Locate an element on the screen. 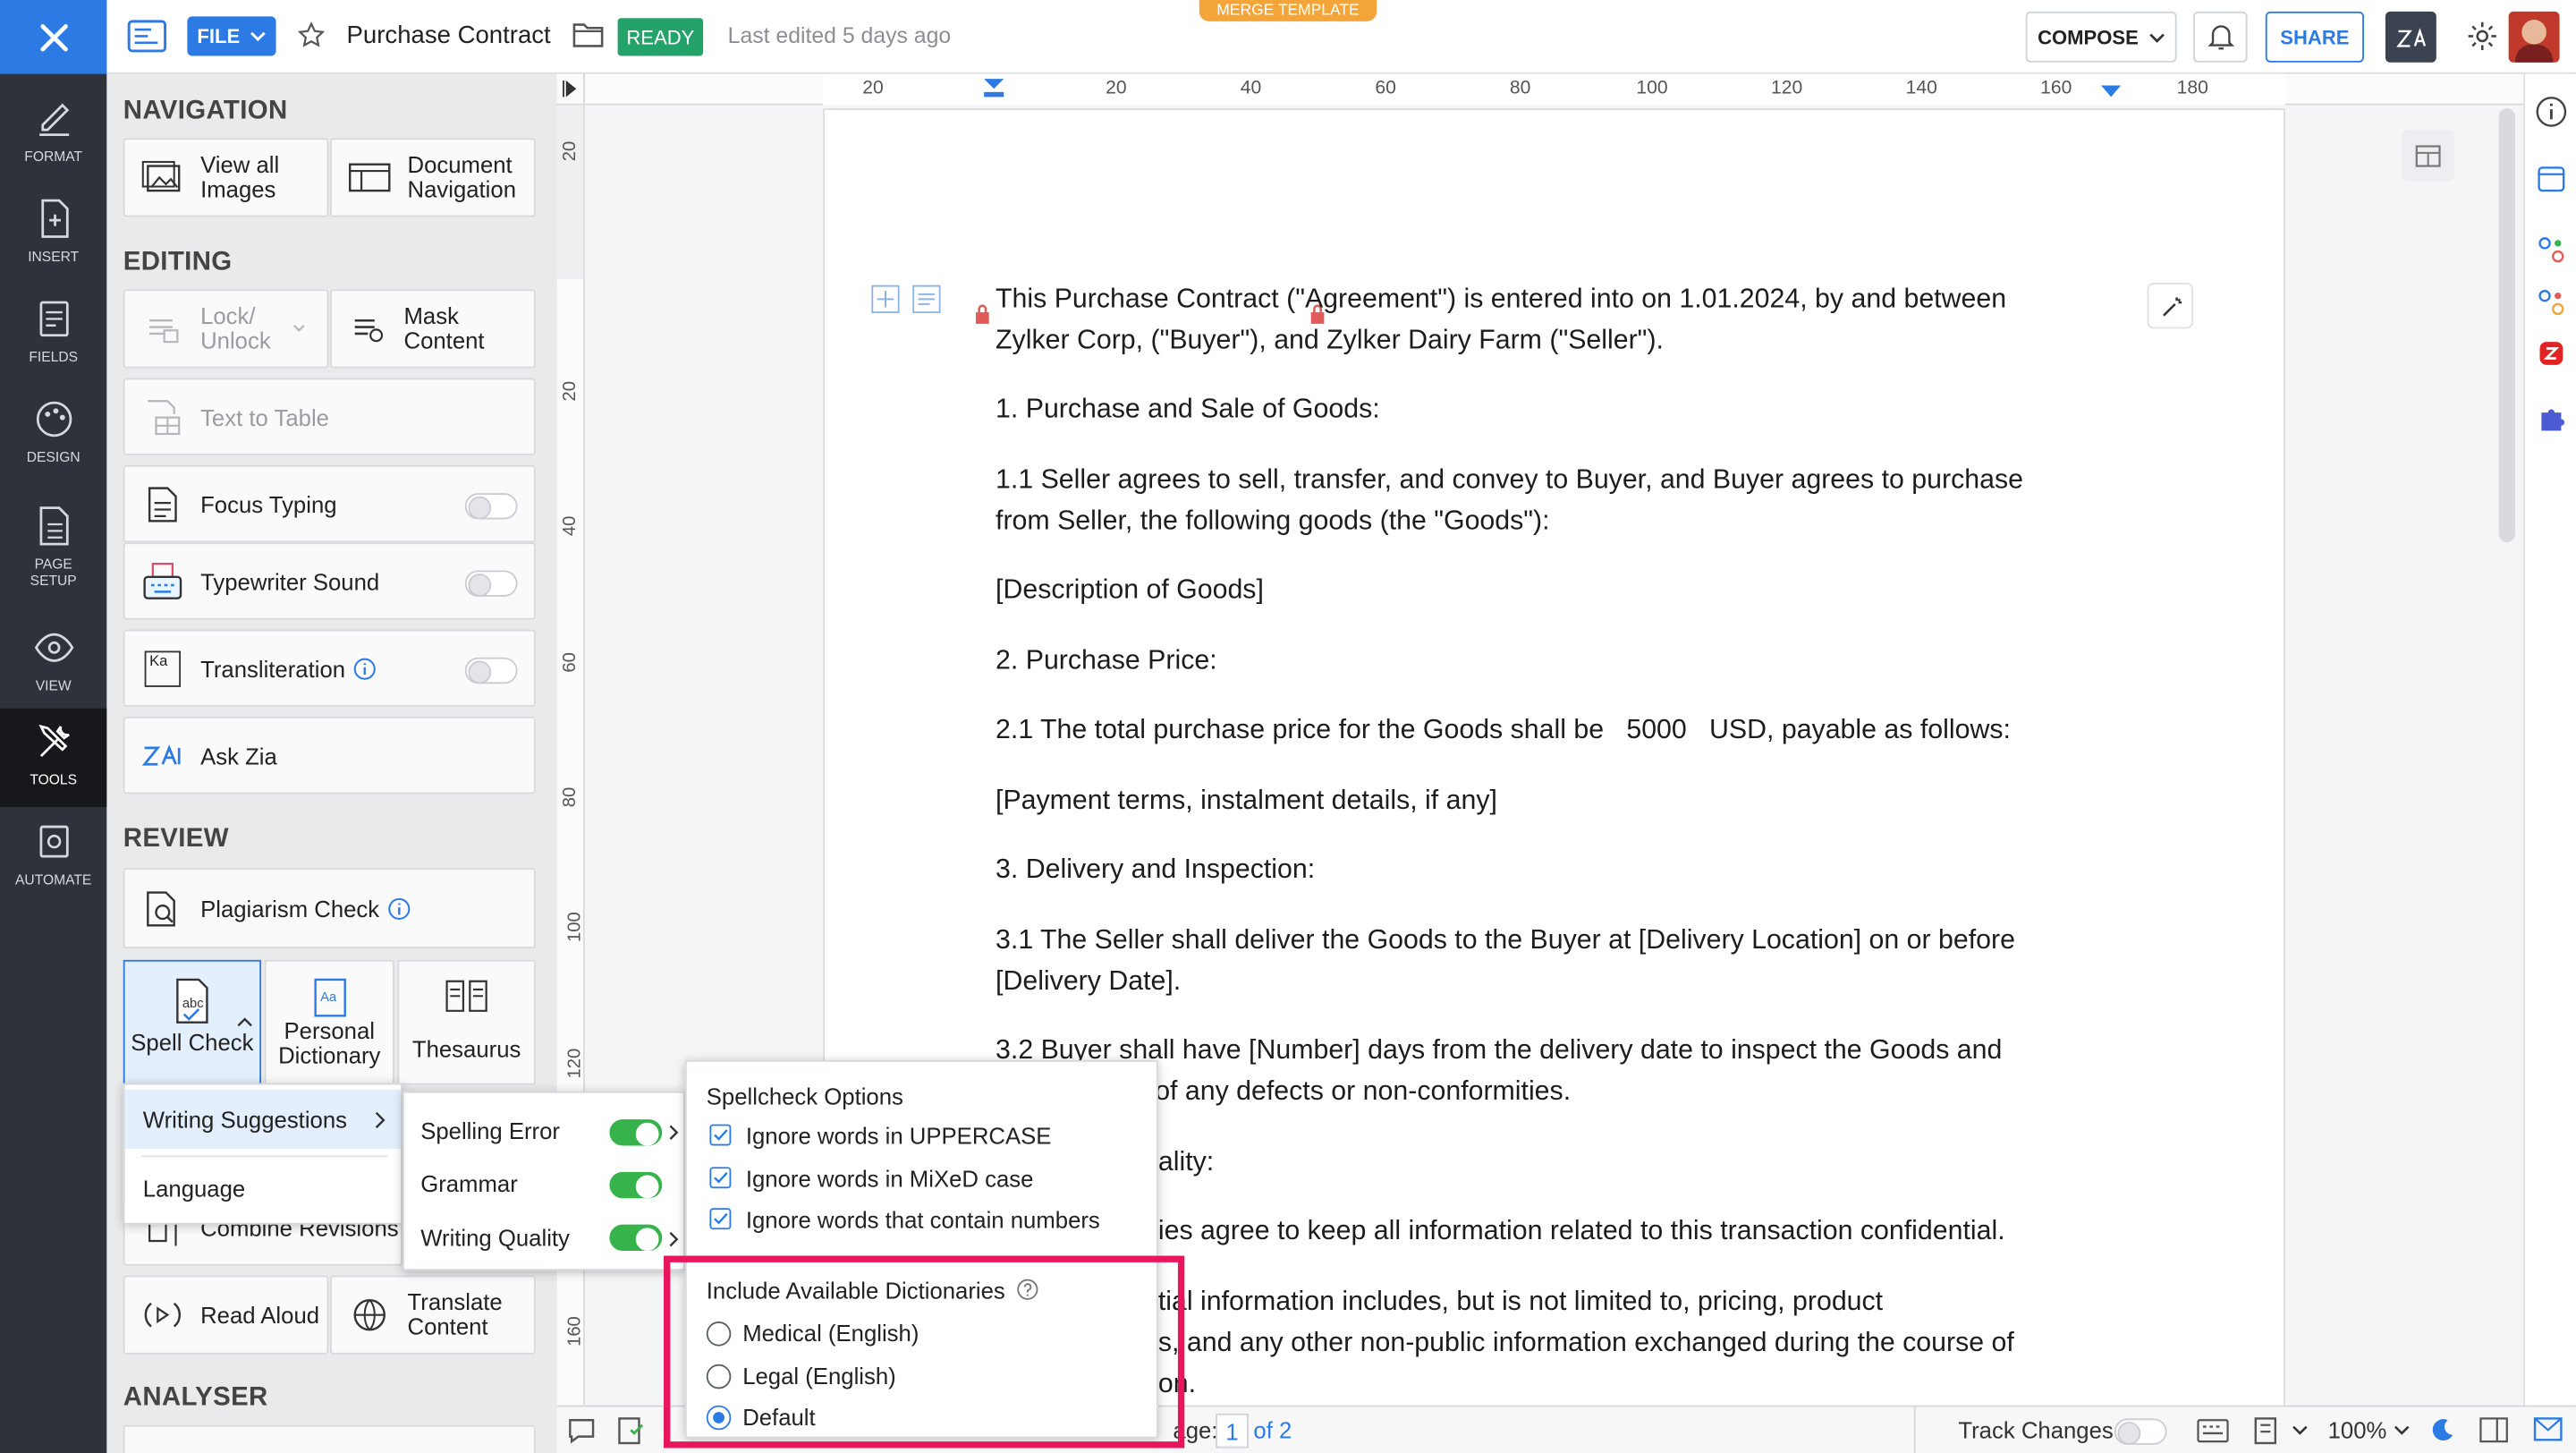 The width and height of the screenshot is (2576, 1453). panel-icon is located at coordinates (2551, 179).